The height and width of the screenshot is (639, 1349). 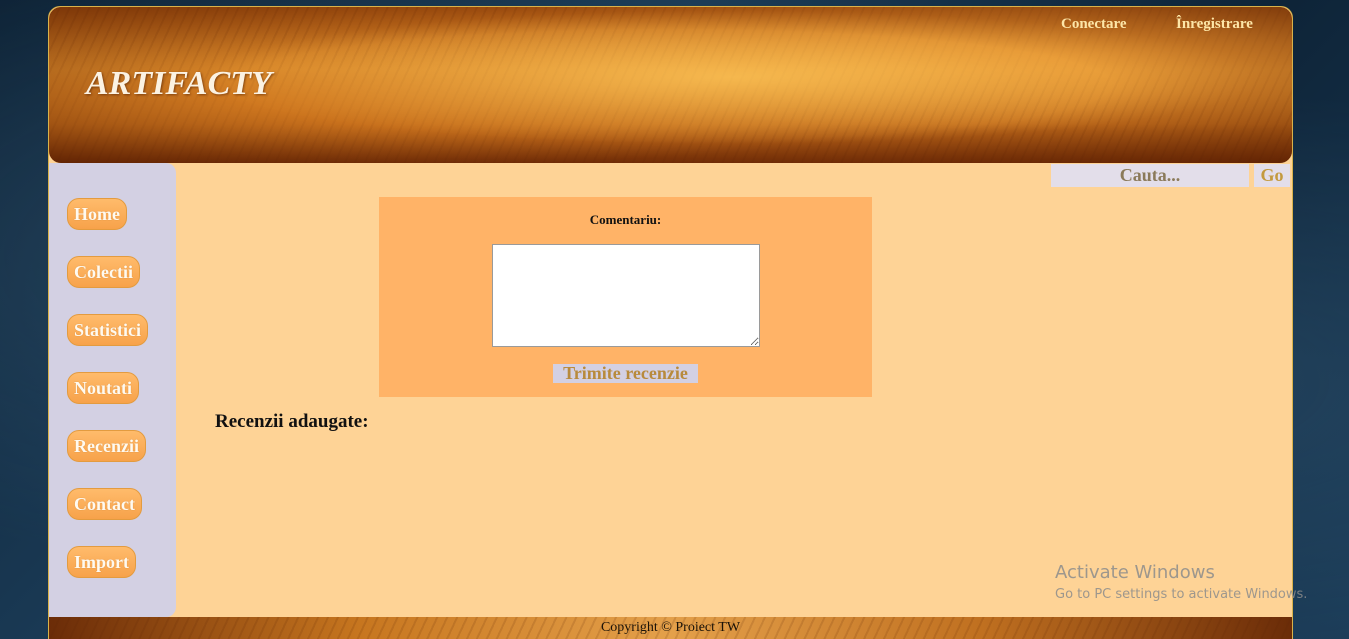 What do you see at coordinates (106, 446) in the screenshot?
I see `sidebar-item-recenzii: Recenzii` at bounding box center [106, 446].